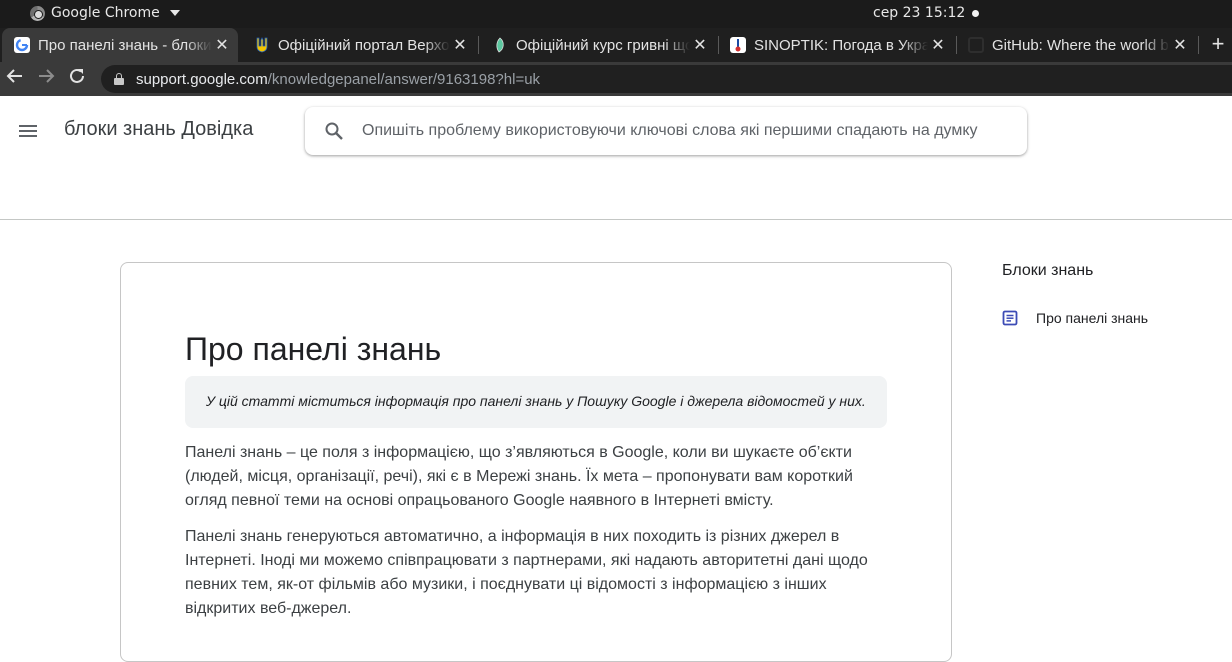 The height and width of the screenshot is (662, 1232). Describe the element at coordinates (738, 45) in the screenshot. I see `thermometer-icon` at that location.